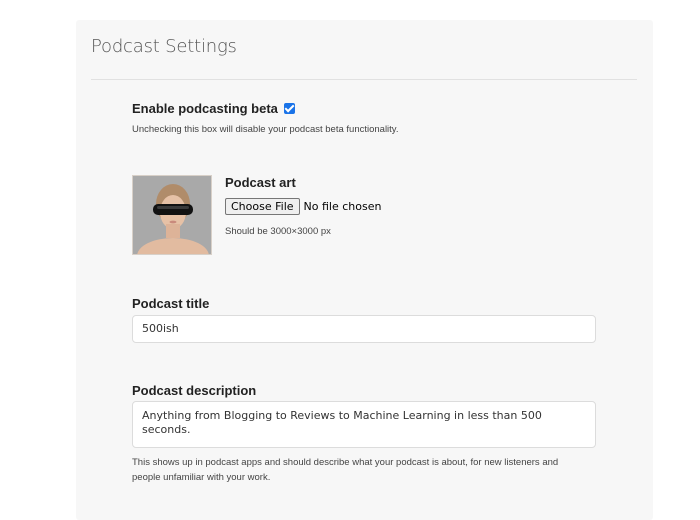 This screenshot has height=520, width=700. What do you see at coordinates (262, 206) in the screenshot?
I see `choose-file-button: Choose File` at bounding box center [262, 206].